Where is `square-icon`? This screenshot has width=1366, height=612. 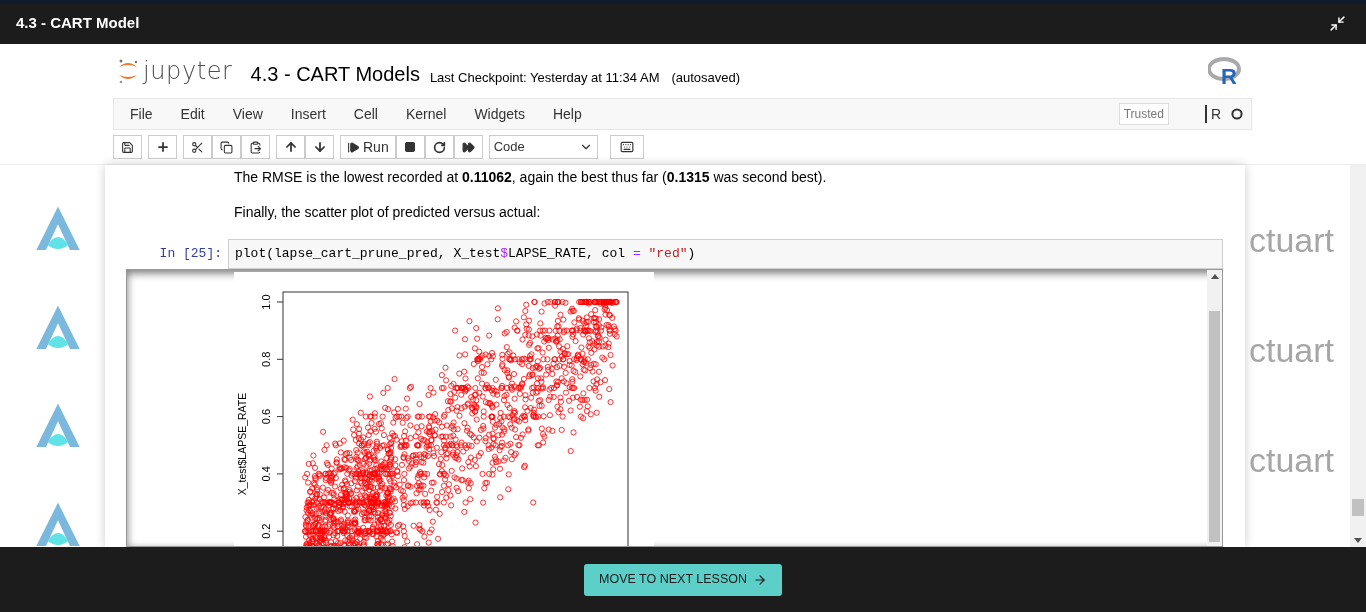 square-icon is located at coordinates (410, 147).